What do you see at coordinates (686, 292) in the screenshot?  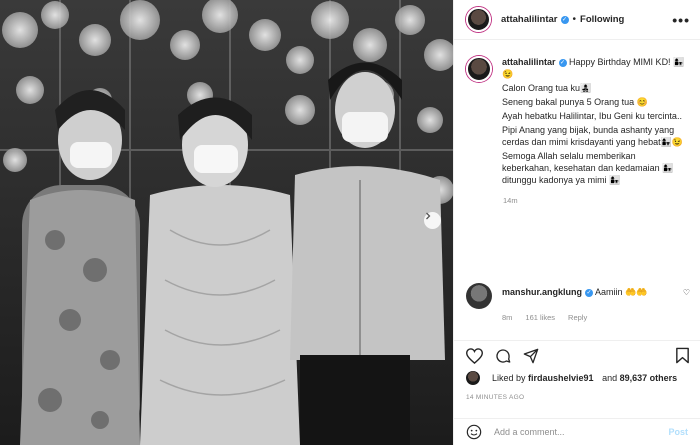 I see `comment-like-heart-icon: ♡` at bounding box center [686, 292].